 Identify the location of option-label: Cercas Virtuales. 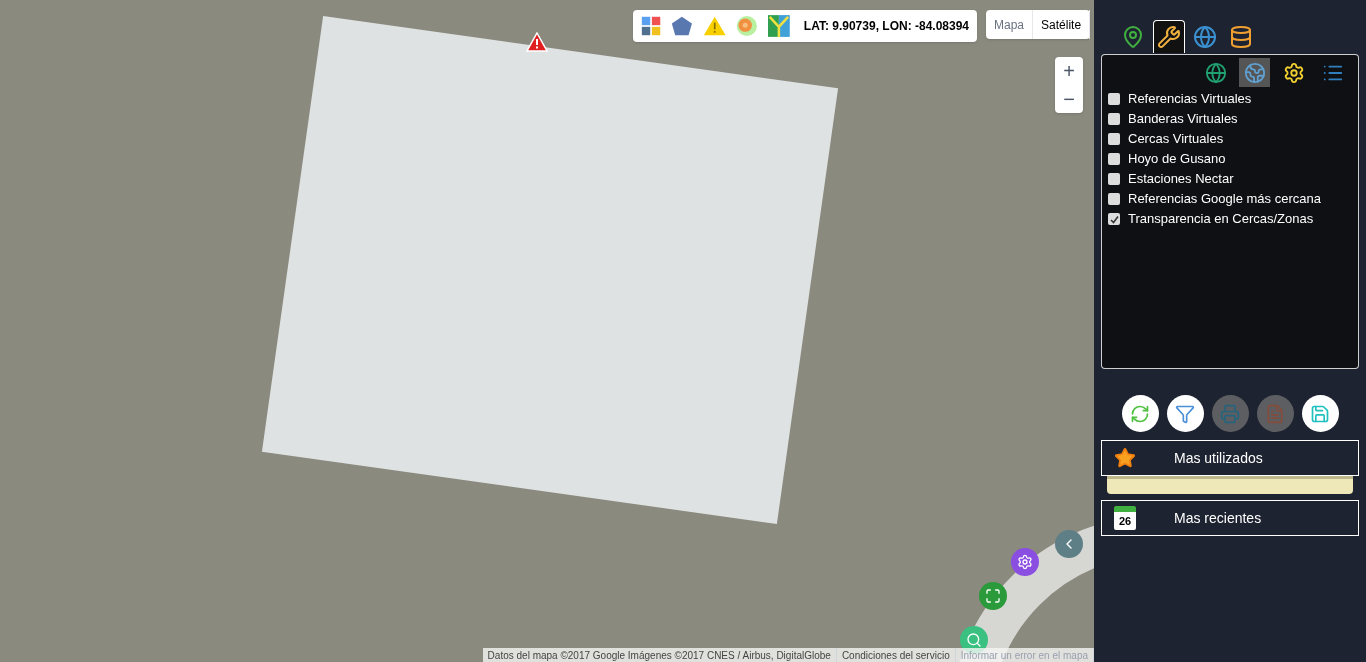
(1176, 139).